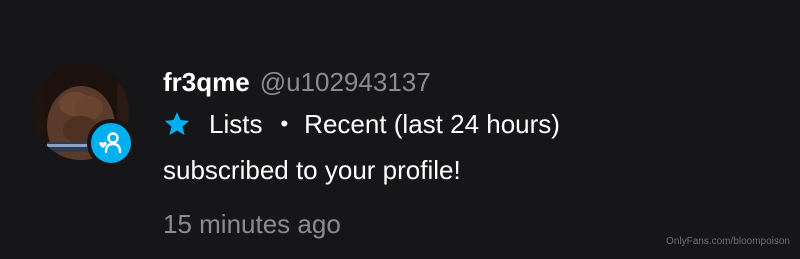 This screenshot has height=259, width=800. Describe the element at coordinates (177, 124) in the screenshot. I see `star-icon` at that location.